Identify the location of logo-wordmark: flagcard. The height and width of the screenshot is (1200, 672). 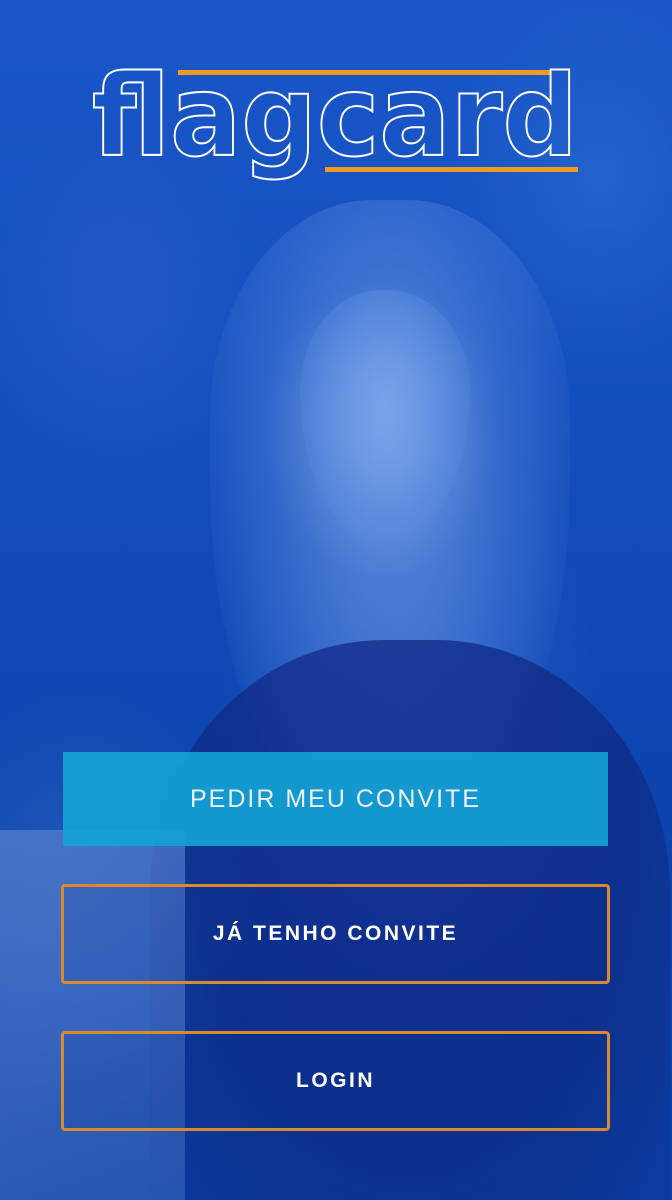
(335, 118).